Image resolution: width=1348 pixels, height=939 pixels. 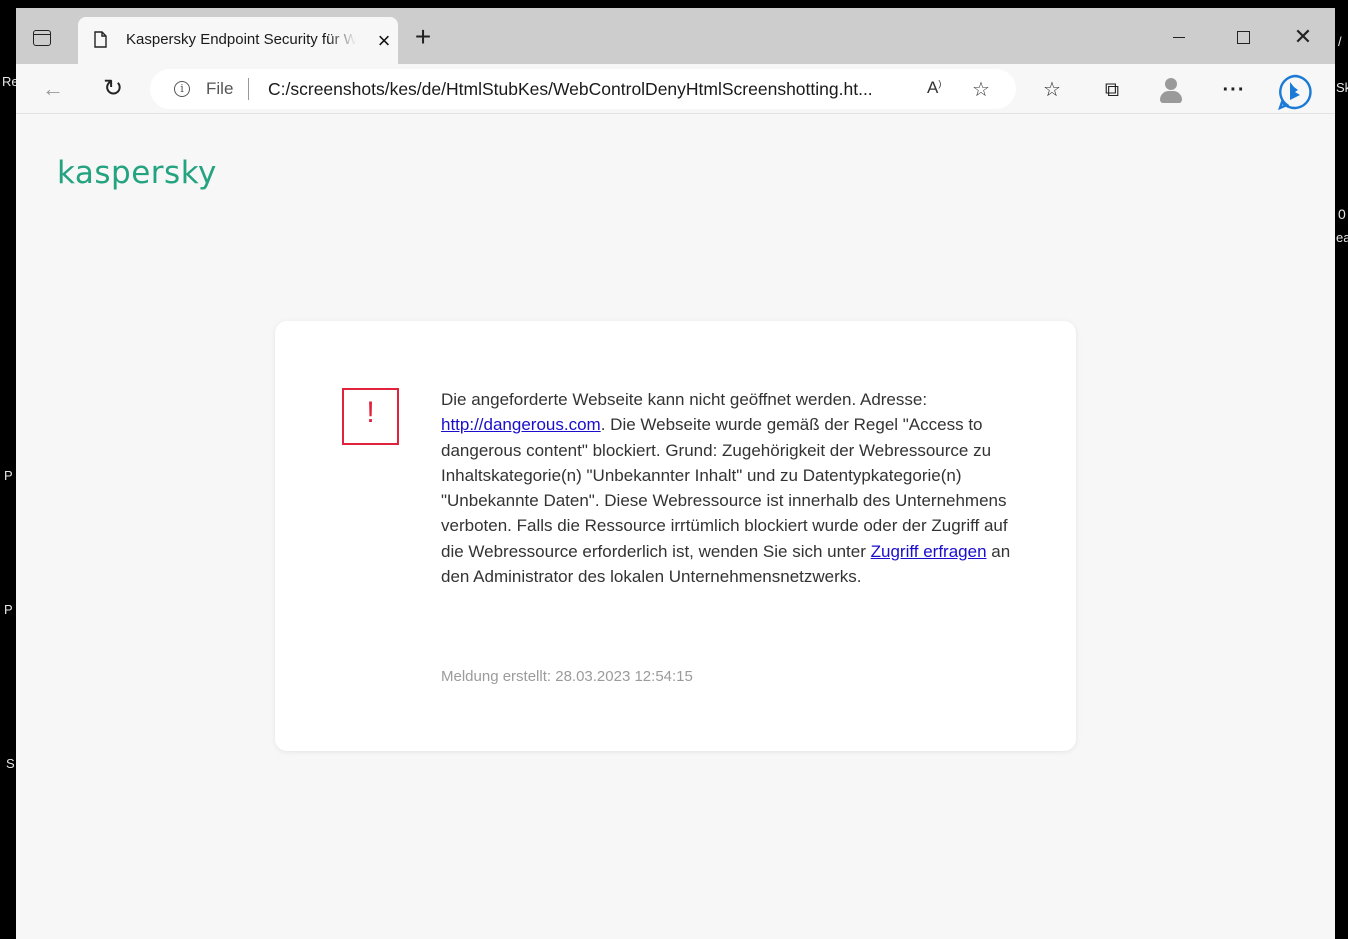 I want to click on background-text: ea, so click(x=1342, y=237).